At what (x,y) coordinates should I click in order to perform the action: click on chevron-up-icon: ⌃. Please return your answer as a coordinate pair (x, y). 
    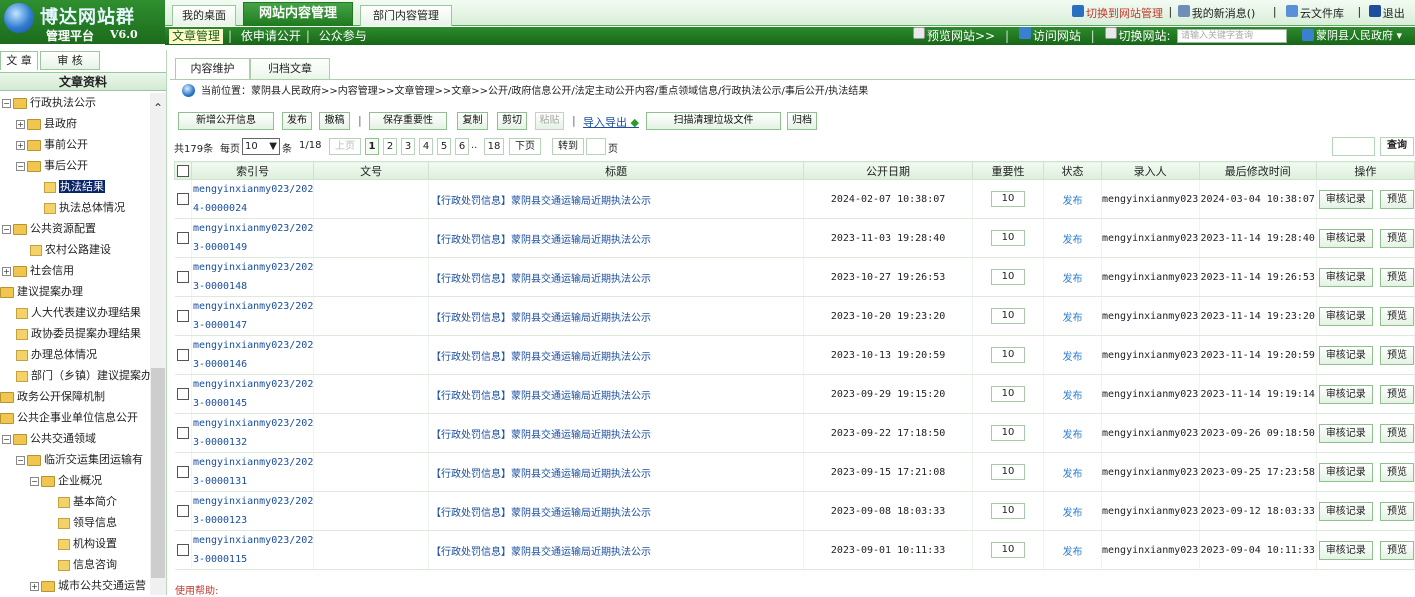
    Looking at the image, I should click on (158, 108).